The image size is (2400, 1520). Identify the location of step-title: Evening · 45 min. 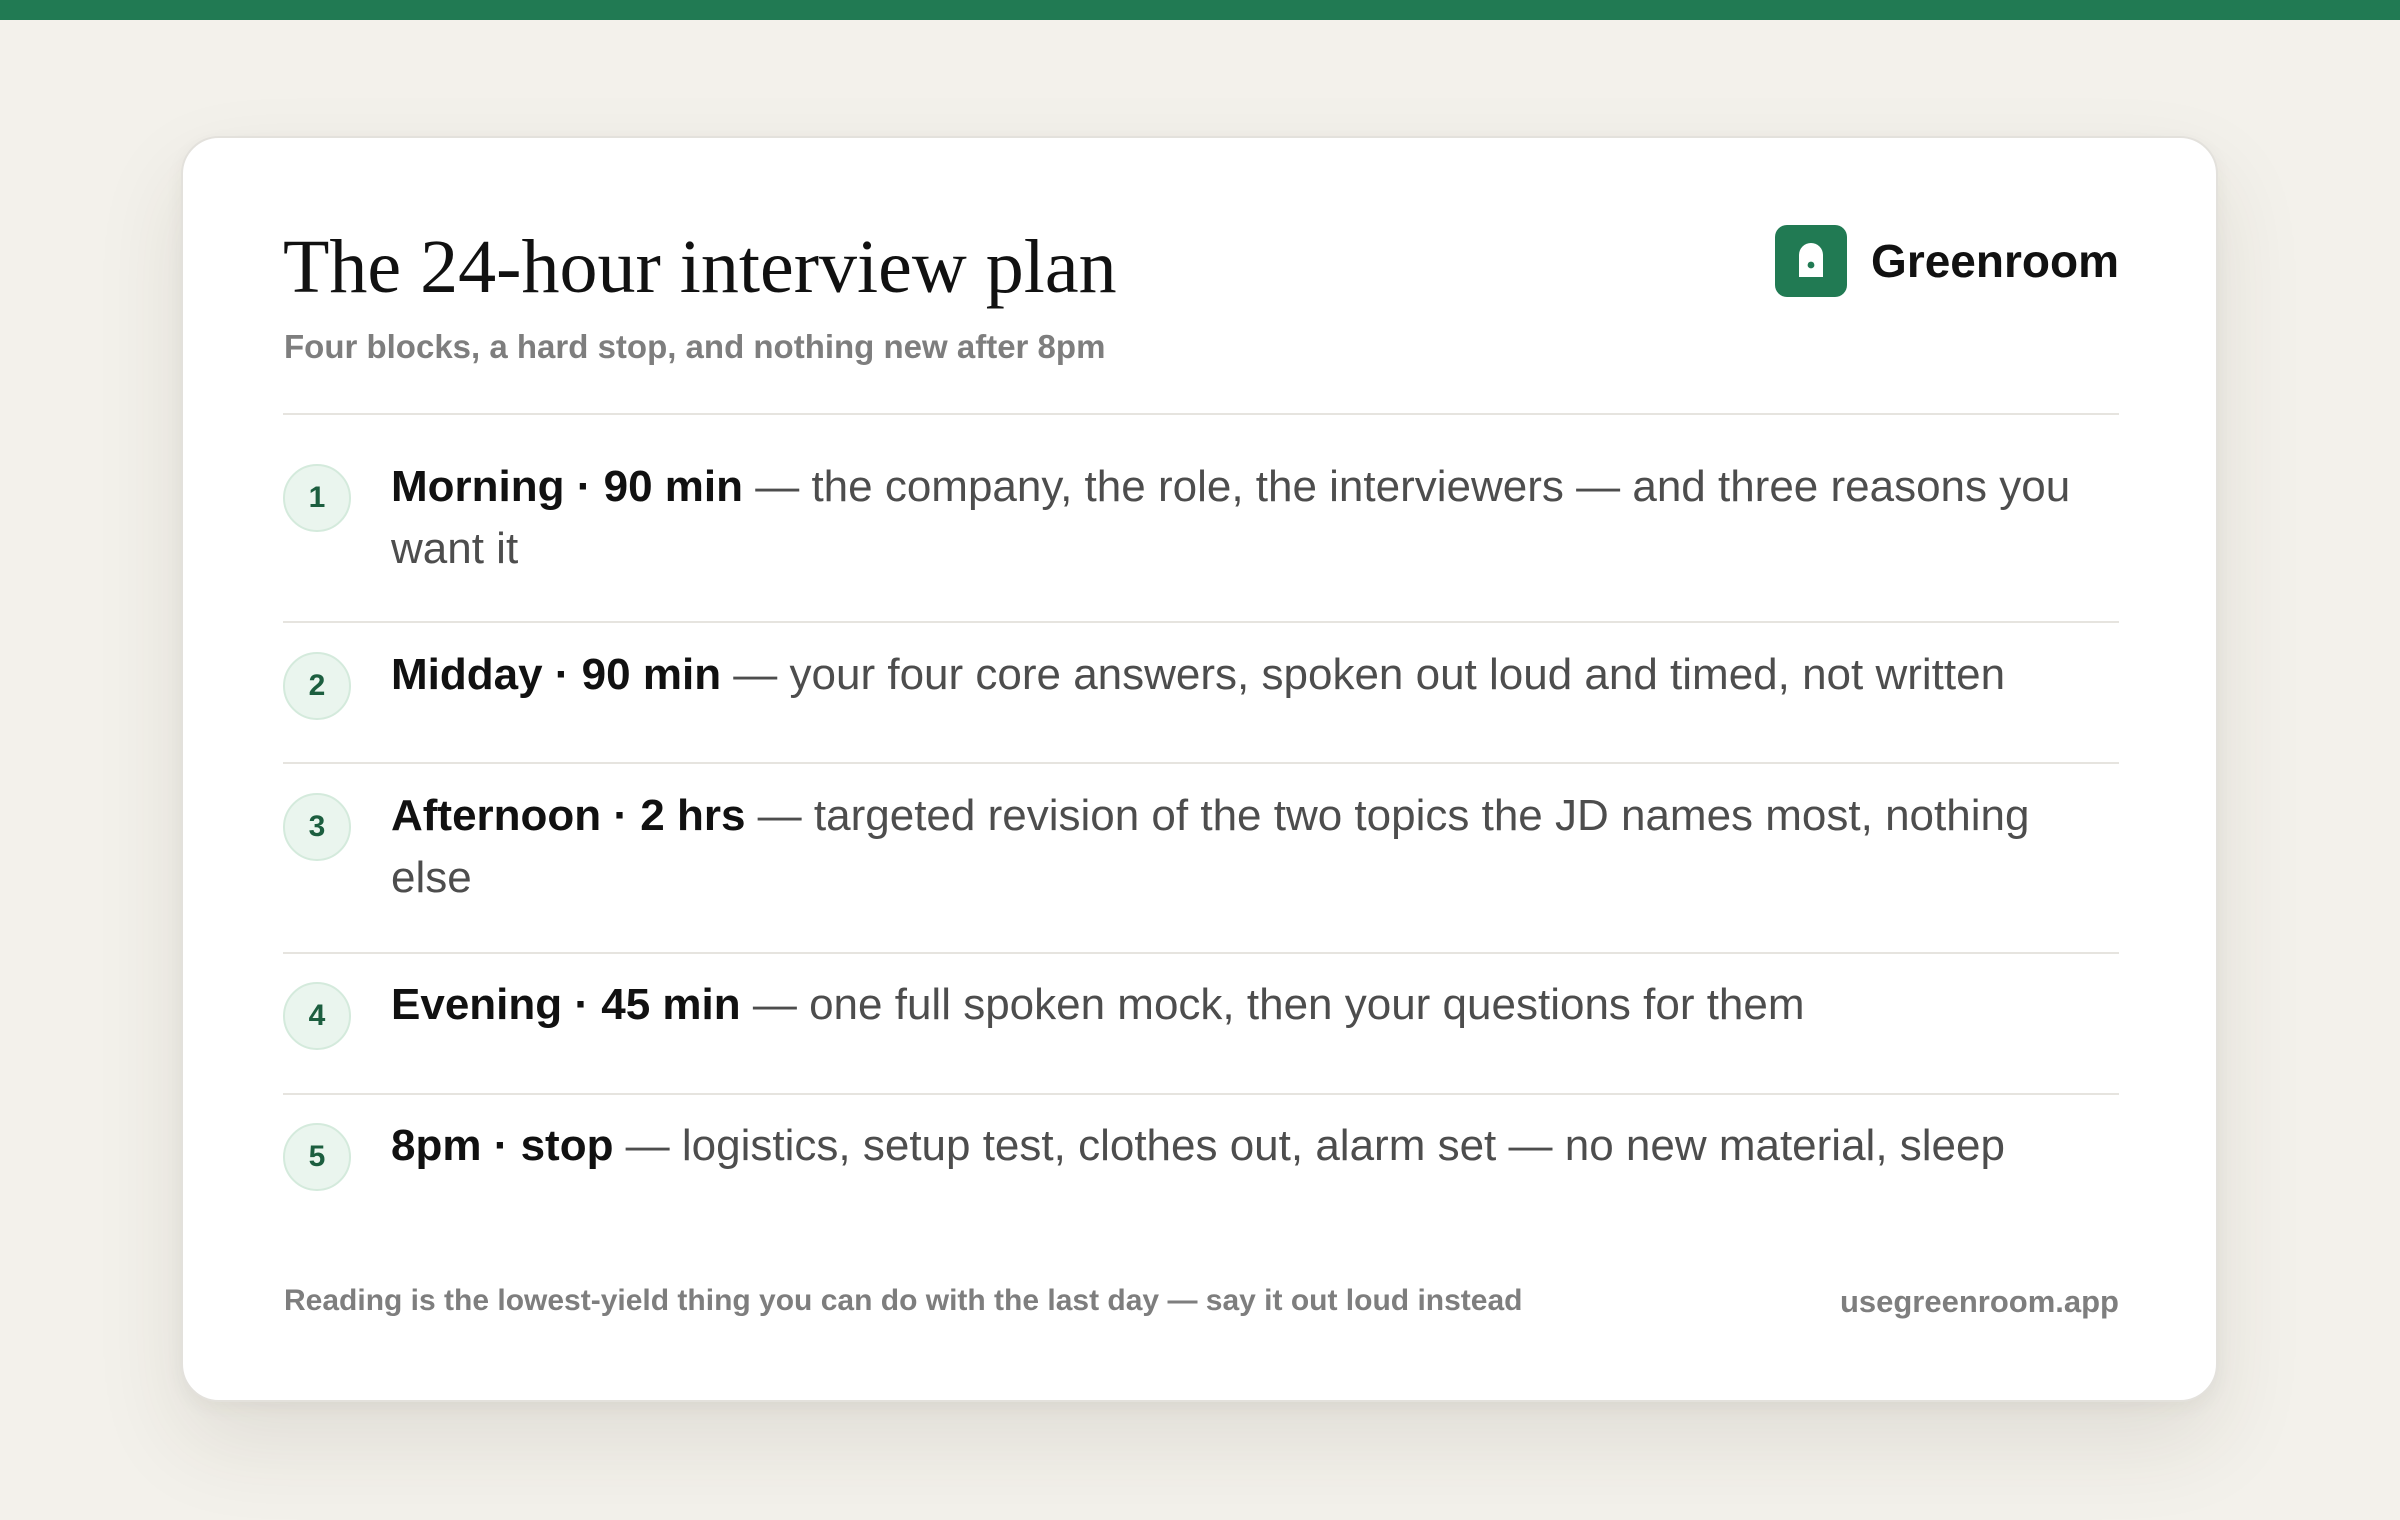
(566, 1004).